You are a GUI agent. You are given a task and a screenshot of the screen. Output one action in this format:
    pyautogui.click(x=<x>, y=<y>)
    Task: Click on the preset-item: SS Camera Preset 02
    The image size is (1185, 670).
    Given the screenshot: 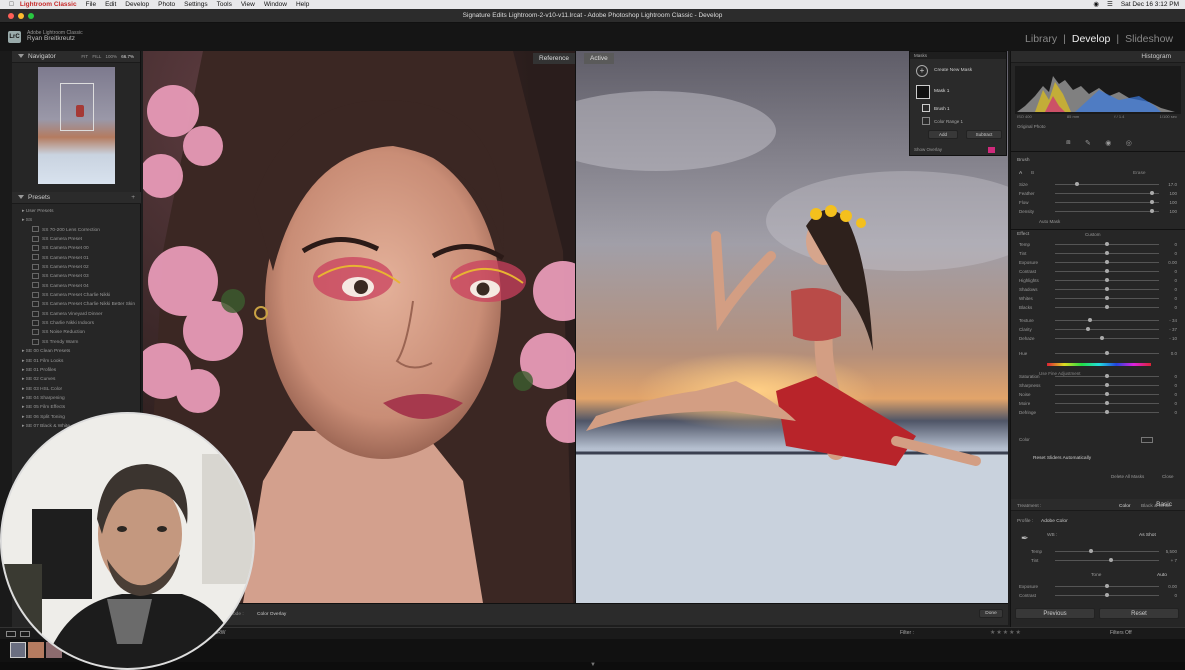 What is the action you would take?
    pyautogui.click(x=76, y=267)
    